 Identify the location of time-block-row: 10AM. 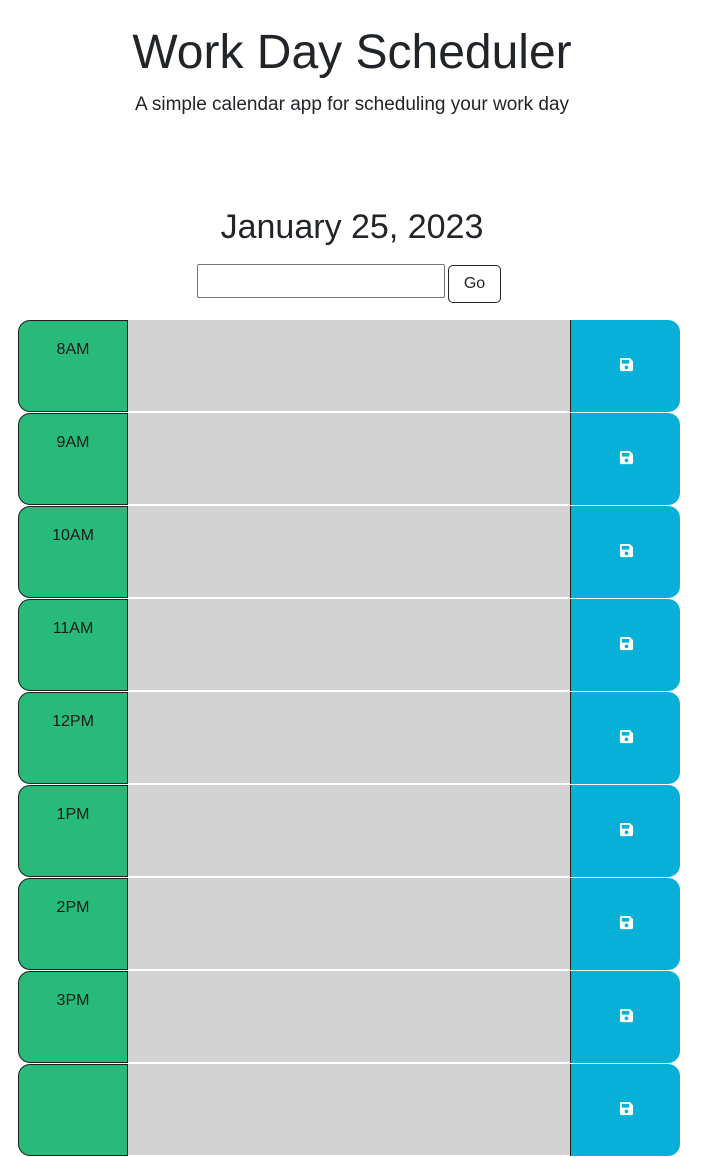
(349, 552).